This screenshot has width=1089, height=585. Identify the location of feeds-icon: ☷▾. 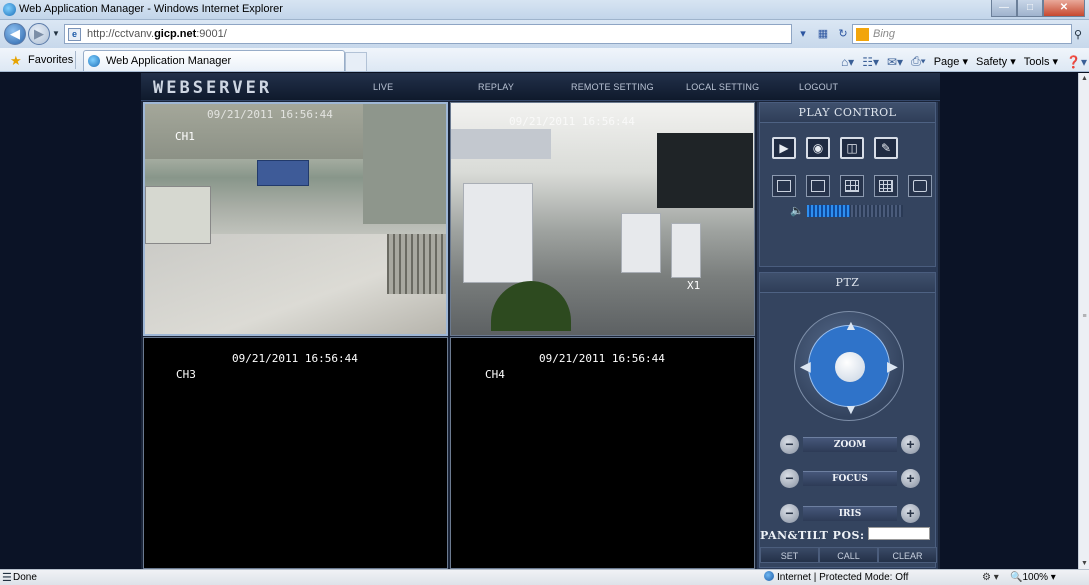
(870, 62).